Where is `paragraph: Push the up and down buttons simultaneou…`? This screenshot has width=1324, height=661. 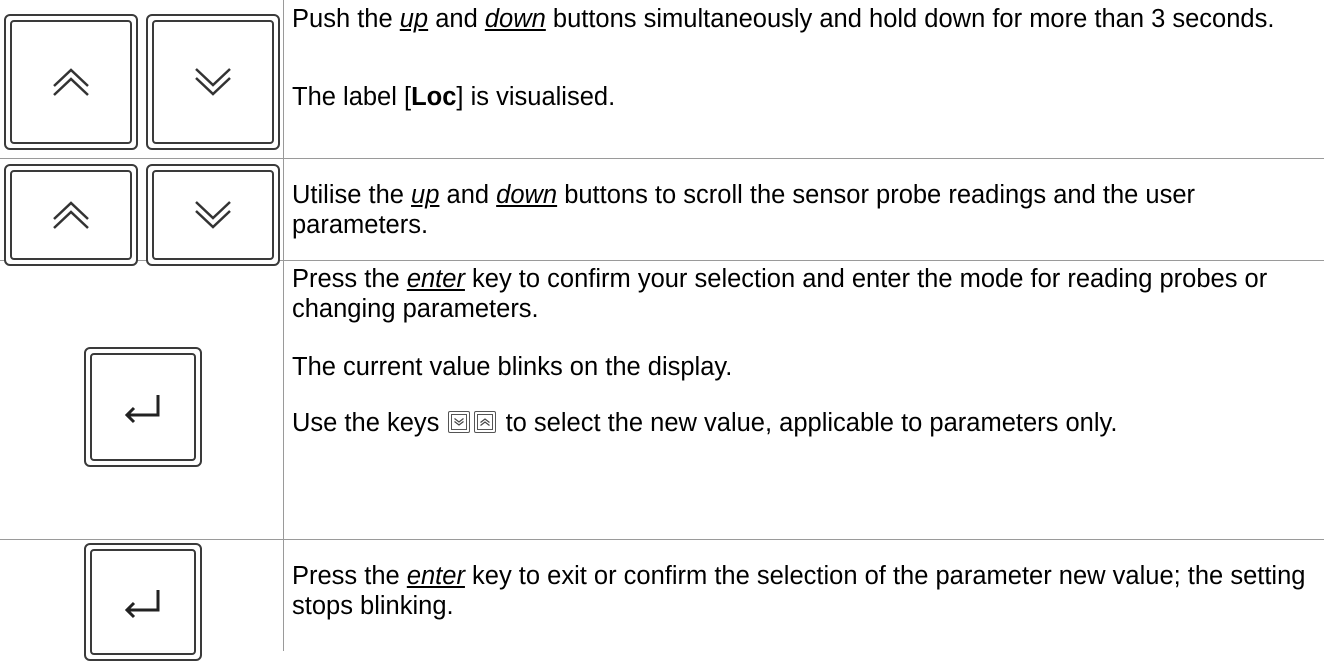 paragraph: Push the up and down buttons simultaneou… is located at coordinates (783, 19).